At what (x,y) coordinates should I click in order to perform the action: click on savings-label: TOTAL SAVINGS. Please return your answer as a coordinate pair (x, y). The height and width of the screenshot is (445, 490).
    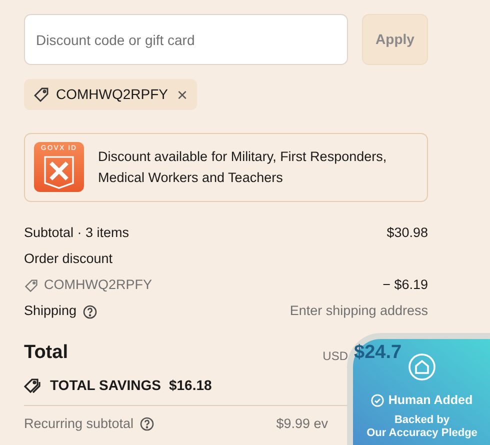
    Looking at the image, I should click on (105, 385).